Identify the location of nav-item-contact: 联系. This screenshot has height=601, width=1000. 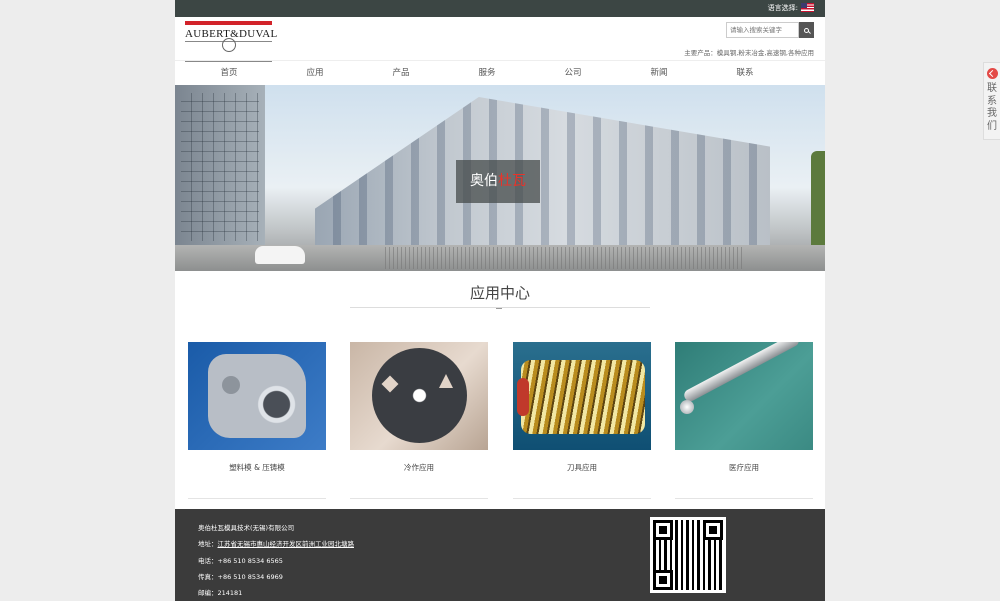
(745, 73).